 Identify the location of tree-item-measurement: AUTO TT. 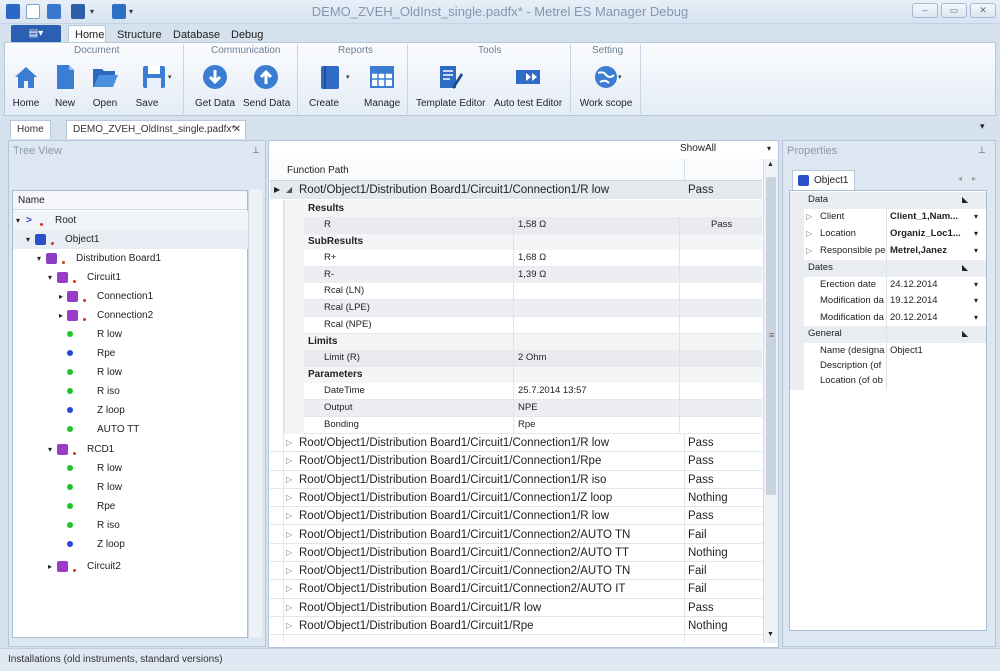
(130, 429).